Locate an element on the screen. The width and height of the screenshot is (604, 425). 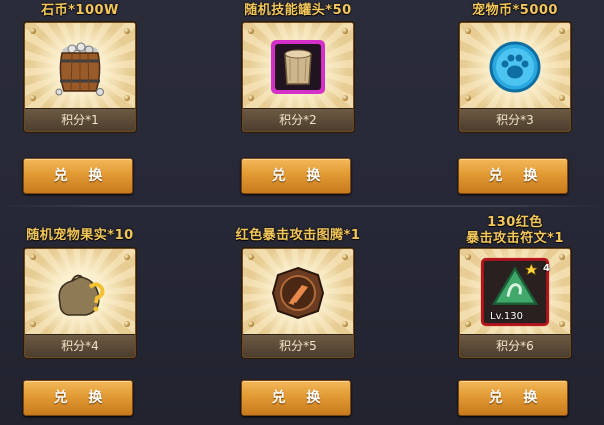
coin-barrel-icon is located at coordinates (79, 69).